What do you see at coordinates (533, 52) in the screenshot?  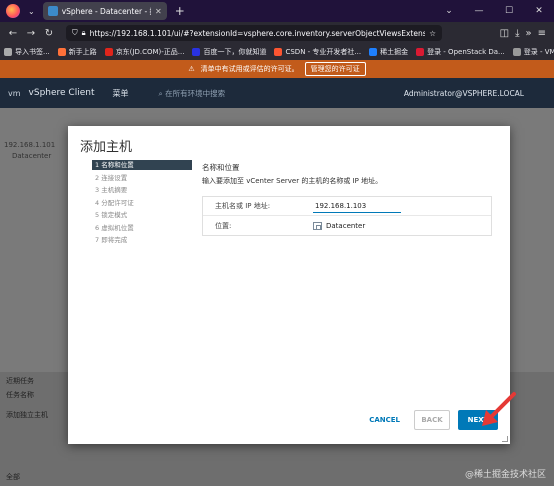 I see `bookmark-item: 登录 - VMware ESXi` at bounding box center [533, 52].